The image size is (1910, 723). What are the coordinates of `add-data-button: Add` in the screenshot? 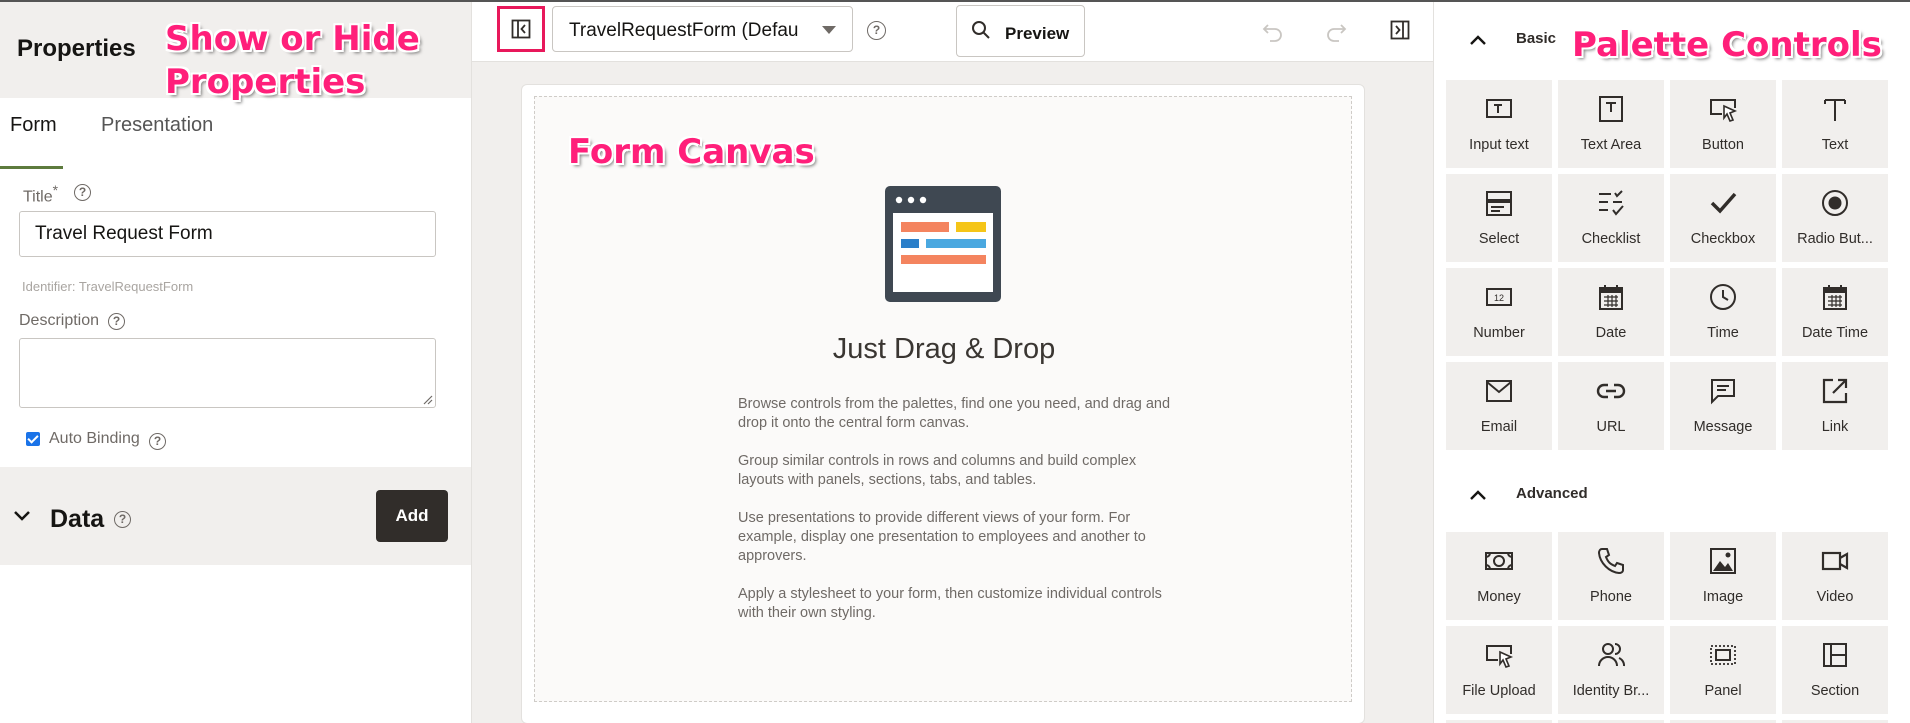 It's located at (412, 516).